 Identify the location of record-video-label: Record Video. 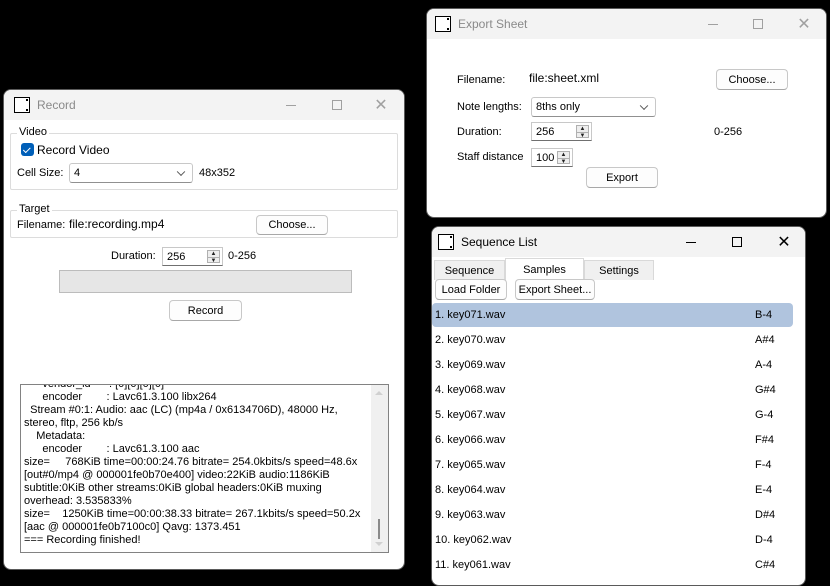
(73, 150).